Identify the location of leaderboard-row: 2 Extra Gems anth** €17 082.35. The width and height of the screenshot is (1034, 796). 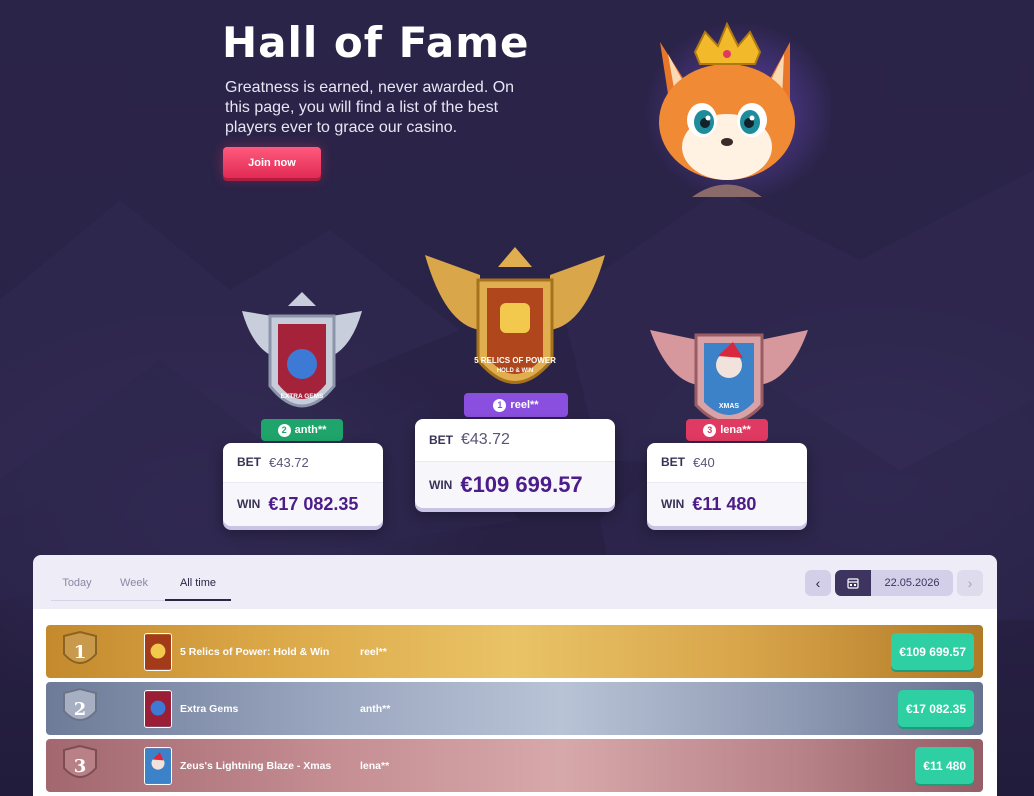
(514, 708).